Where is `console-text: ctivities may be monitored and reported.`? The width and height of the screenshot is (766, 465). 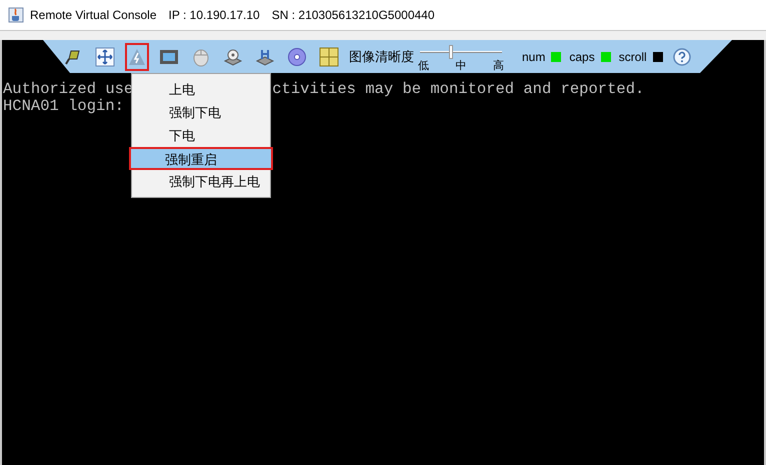 console-text: ctivities may be monitored and reported. is located at coordinates (458, 89).